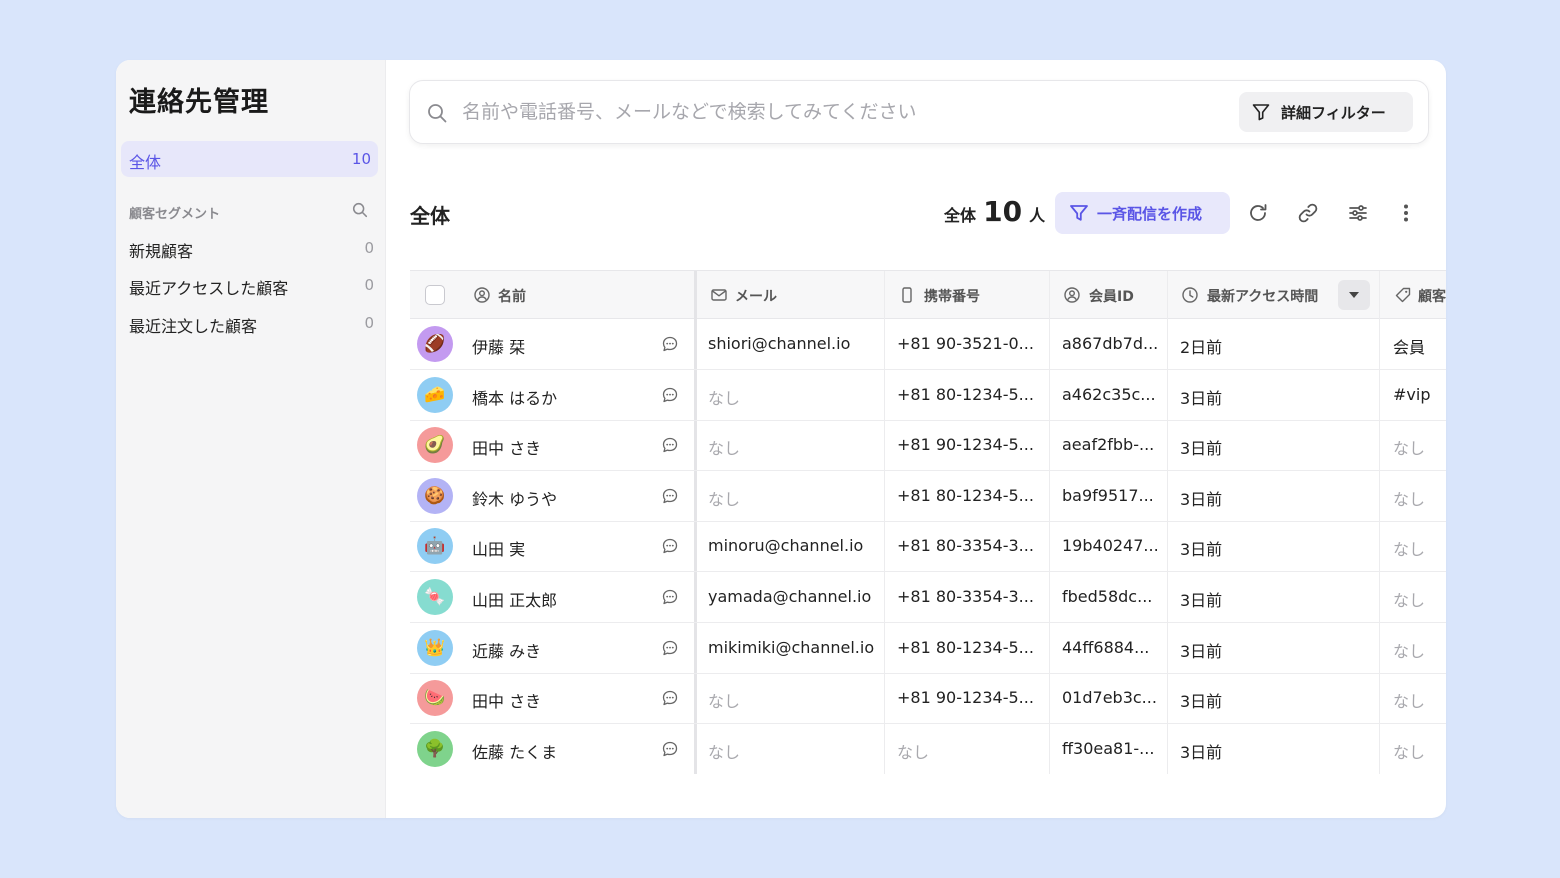 This screenshot has width=1560, height=878. I want to click on avatar: 🤖, so click(435, 546).